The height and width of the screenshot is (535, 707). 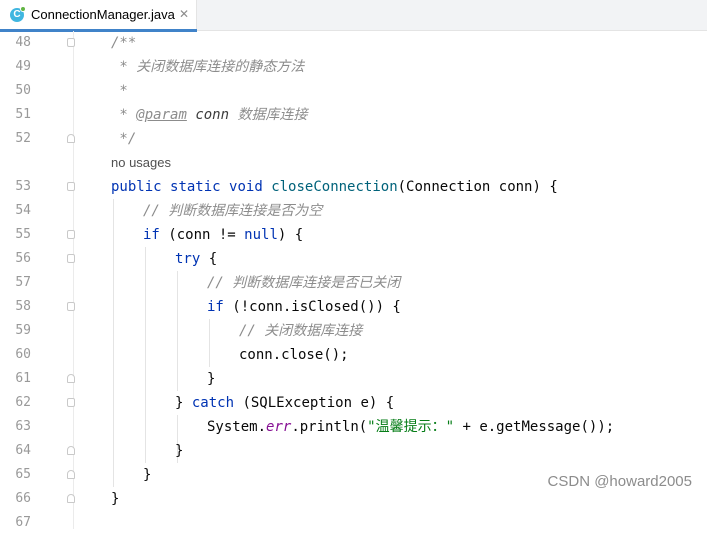 I want to click on line-number: 58, so click(x=23, y=306).